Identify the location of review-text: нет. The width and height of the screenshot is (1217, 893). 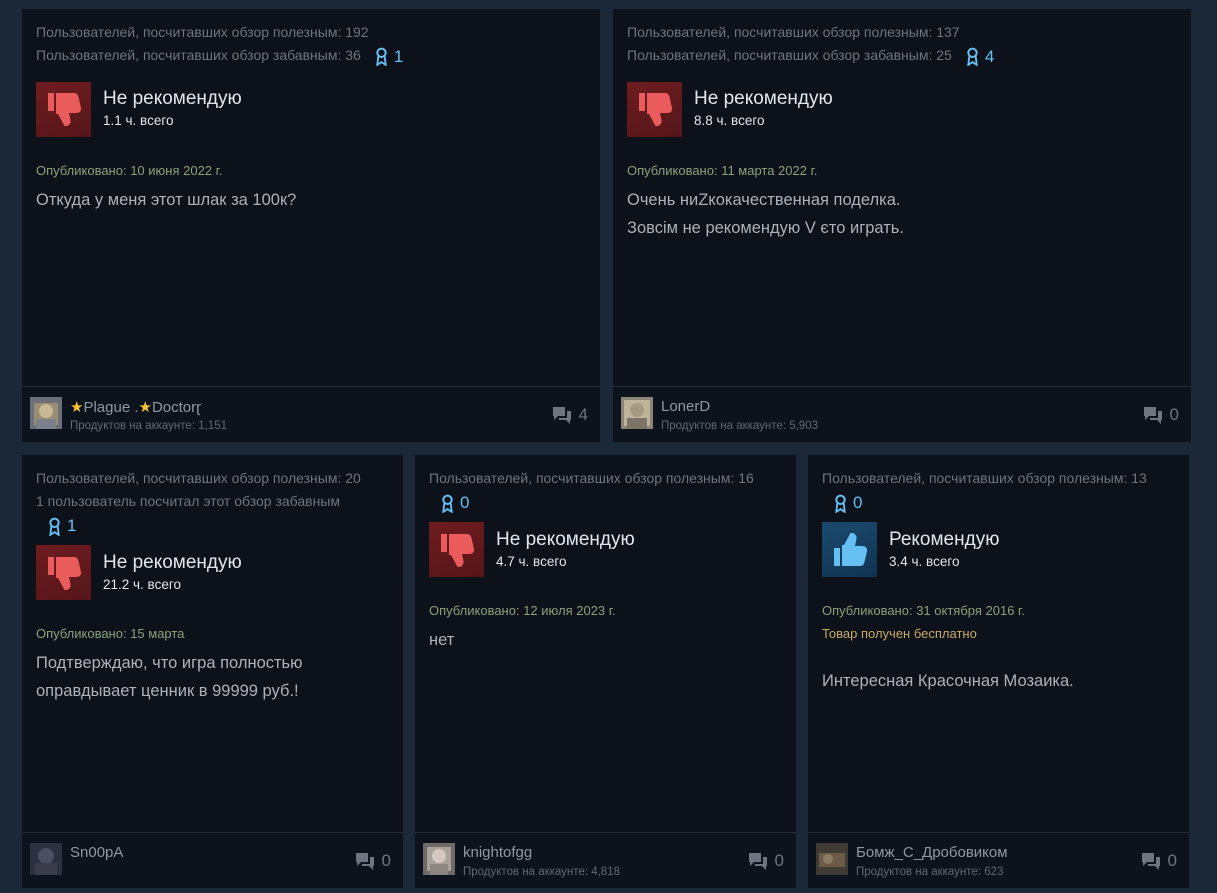
(605, 640).